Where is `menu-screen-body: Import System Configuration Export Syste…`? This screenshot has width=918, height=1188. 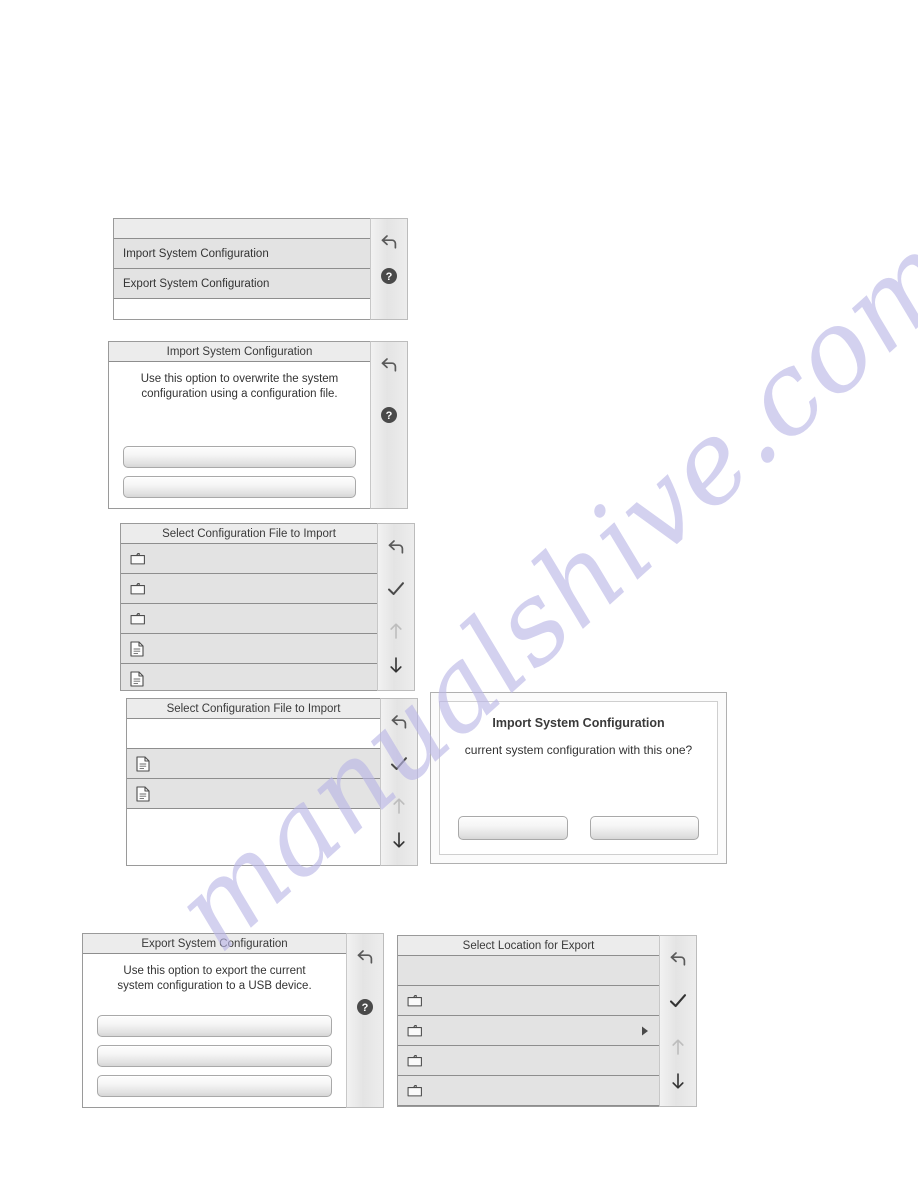
menu-screen-body: Import System Configuration Export Syste… is located at coordinates (241, 269).